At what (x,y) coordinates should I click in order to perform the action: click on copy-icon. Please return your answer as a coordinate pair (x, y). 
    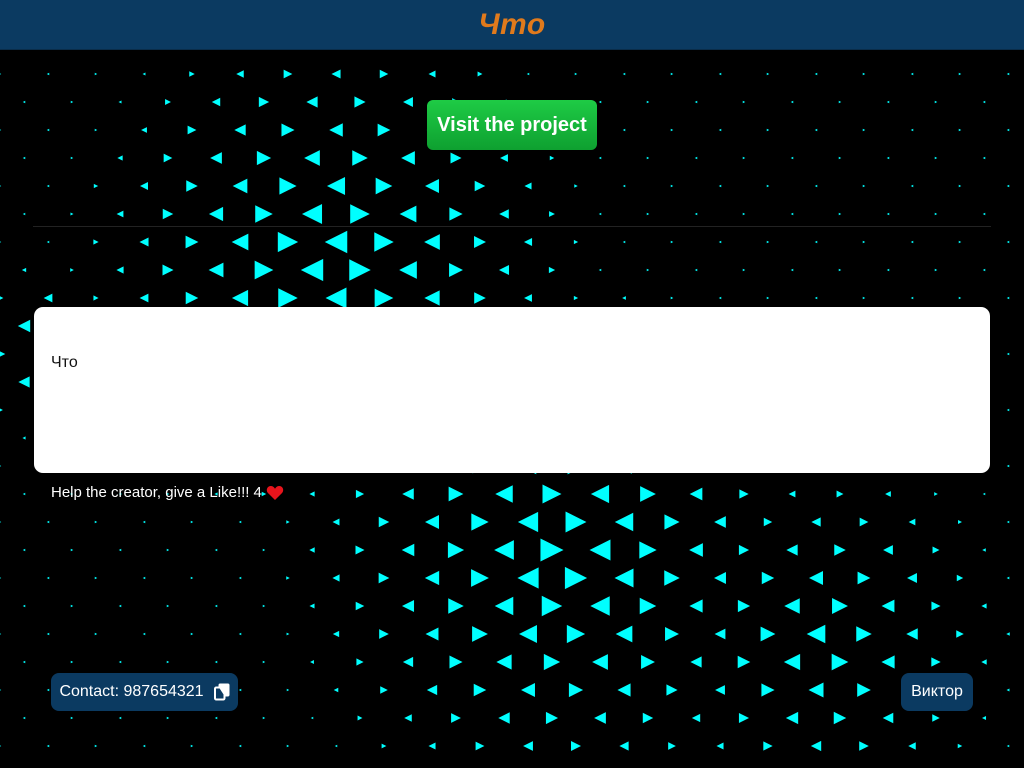
    Looking at the image, I should click on (221, 692).